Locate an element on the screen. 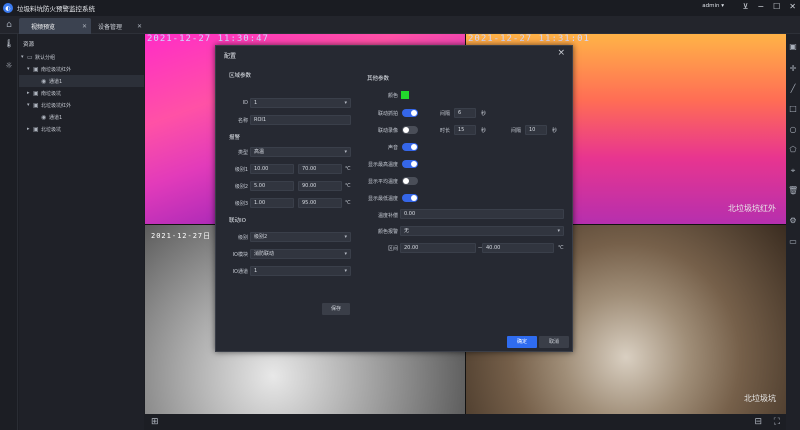 The height and width of the screenshot is (430, 800). tree-device-north: ▸ ▣ 北垃圾坑 is located at coordinates (81, 129).